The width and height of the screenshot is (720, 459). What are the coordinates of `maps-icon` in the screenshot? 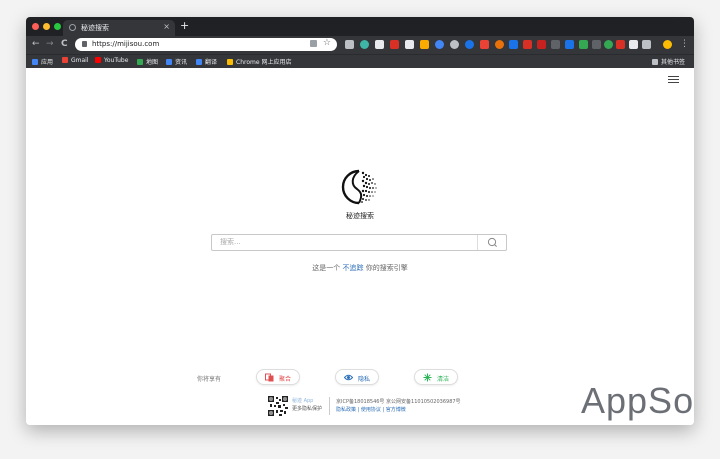 It's located at (140, 62).